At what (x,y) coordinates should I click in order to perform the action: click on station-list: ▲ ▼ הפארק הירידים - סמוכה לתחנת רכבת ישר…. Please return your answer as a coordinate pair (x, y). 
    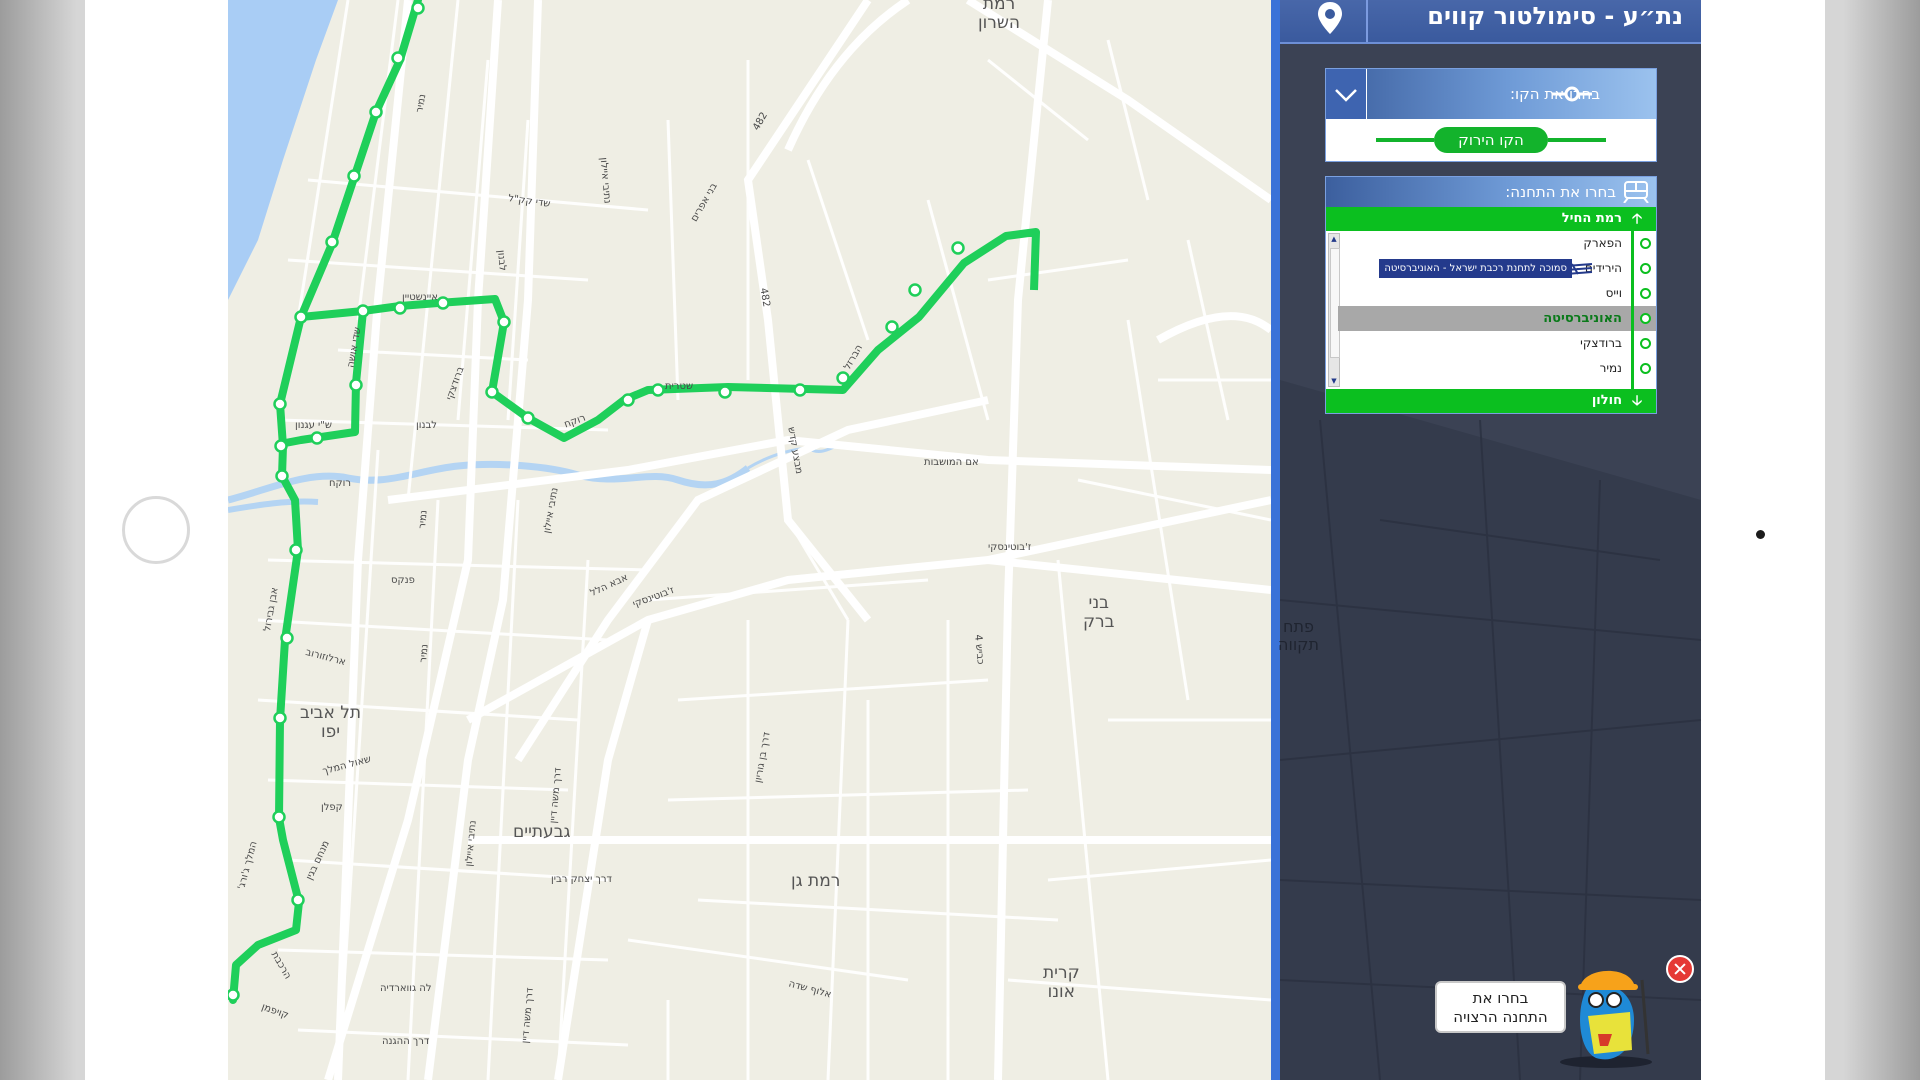
    Looking at the image, I should click on (1491, 310).